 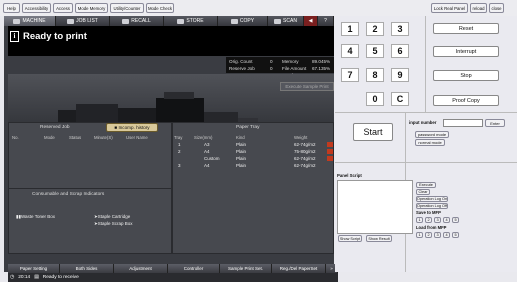 What do you see at coordinates (375, 75) in the screenshot?
I see `key-8: 8` at bounding box center [375, 75].